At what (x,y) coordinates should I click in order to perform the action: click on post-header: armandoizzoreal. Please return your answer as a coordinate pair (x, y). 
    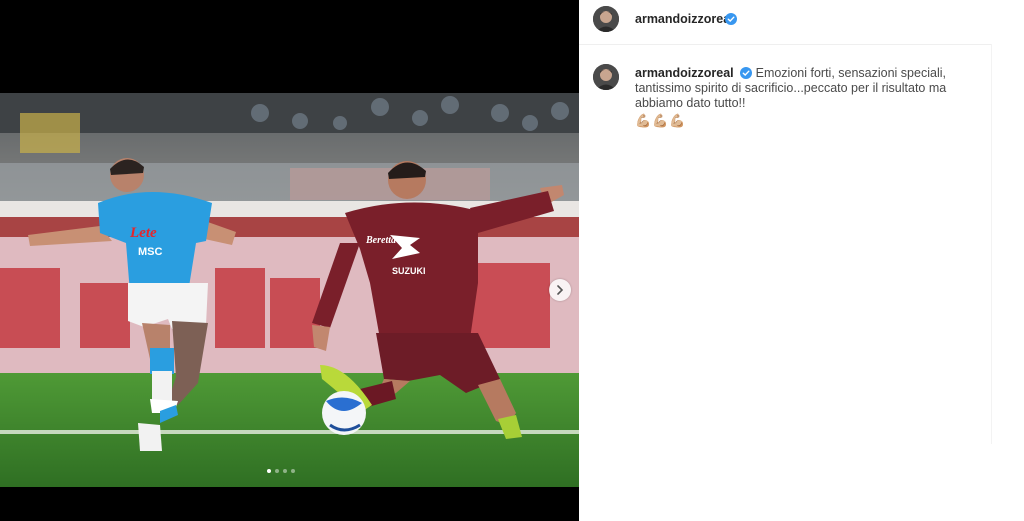
    Looking at the image, I should click on (785, 22).